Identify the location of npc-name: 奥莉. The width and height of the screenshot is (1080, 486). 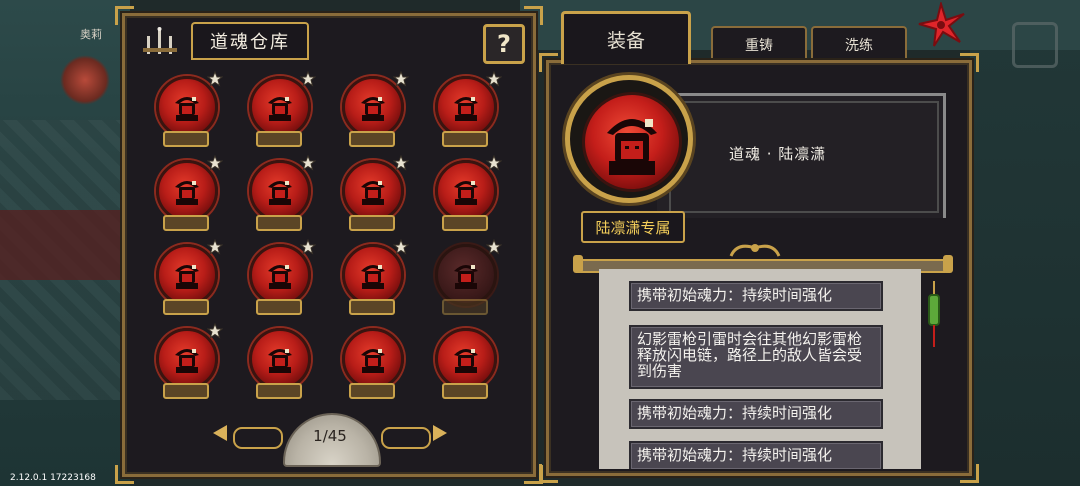
(91, 34).